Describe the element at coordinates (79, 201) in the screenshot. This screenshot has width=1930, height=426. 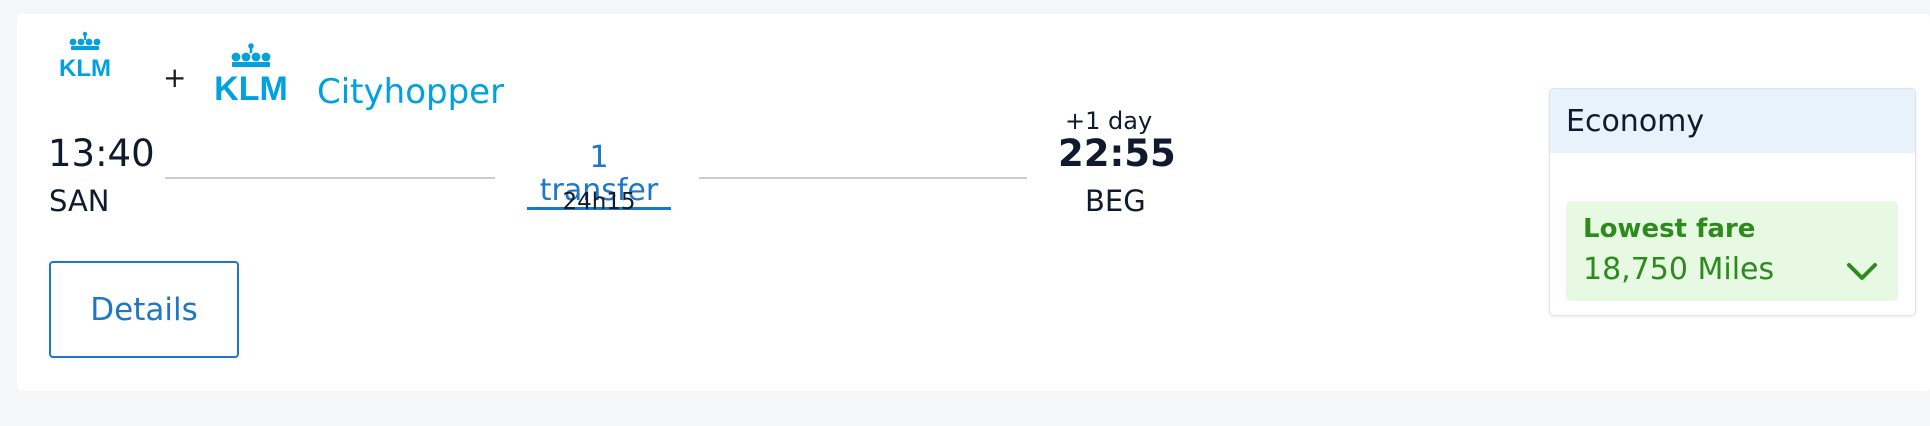
I see `departure-airport: SAN` at that location.